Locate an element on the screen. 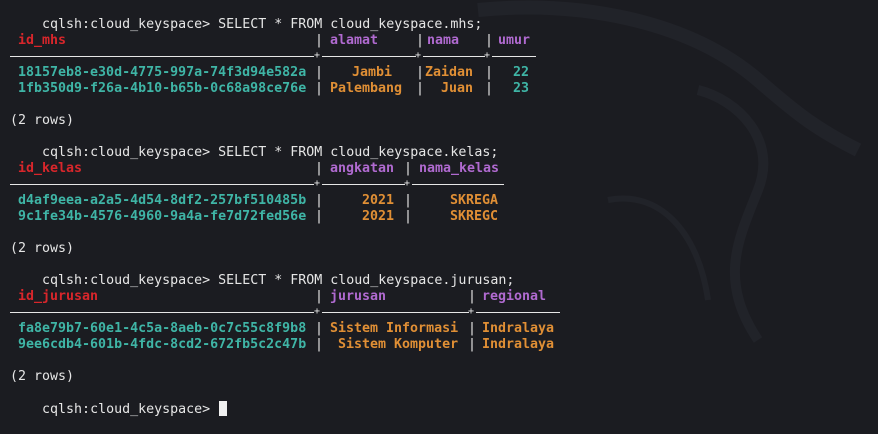 The width and height of the screenshot is (878, 434). table-cell: Sistem Komputer is located at coordinates (398, 344).